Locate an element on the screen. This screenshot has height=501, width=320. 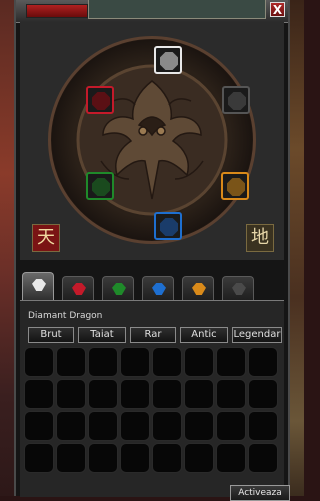
tab-onyx is located at coordinates (238, 288).